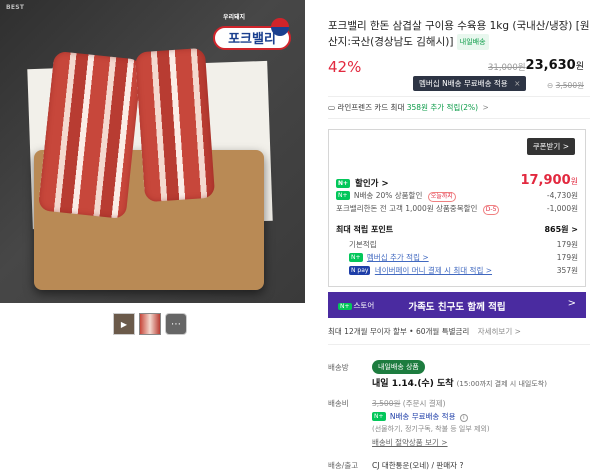 Image resolution: width=600 pixels, height=473 pixels. Describe the element at coordinates (386, 403) in the screenshot. I see `shipping-fee-old: 3,500원` at that location.